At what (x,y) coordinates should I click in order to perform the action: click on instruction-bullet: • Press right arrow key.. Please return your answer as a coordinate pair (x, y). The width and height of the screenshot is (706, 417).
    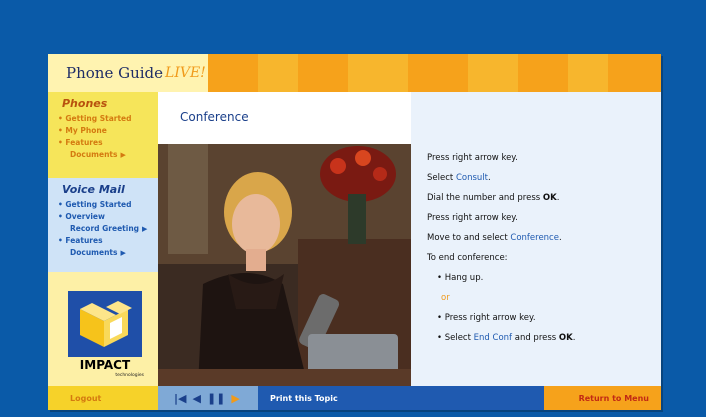
    Looking at the image, I should click on (486, 318).